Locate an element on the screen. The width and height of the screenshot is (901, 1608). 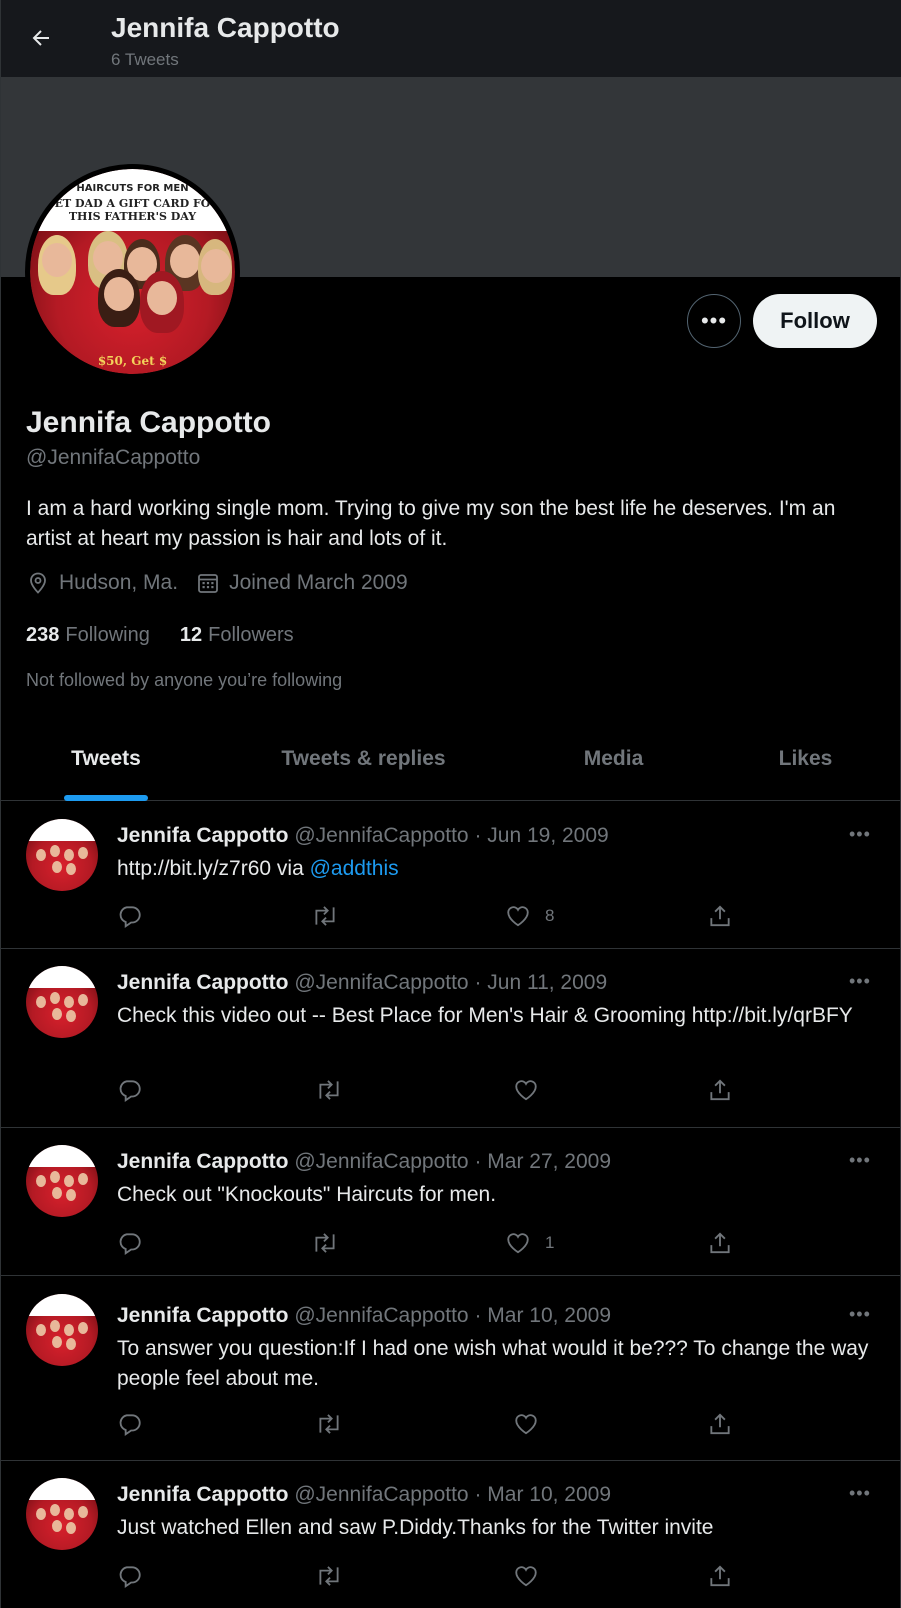
tweet-actions: 8 is located at coordinates (437, 918).